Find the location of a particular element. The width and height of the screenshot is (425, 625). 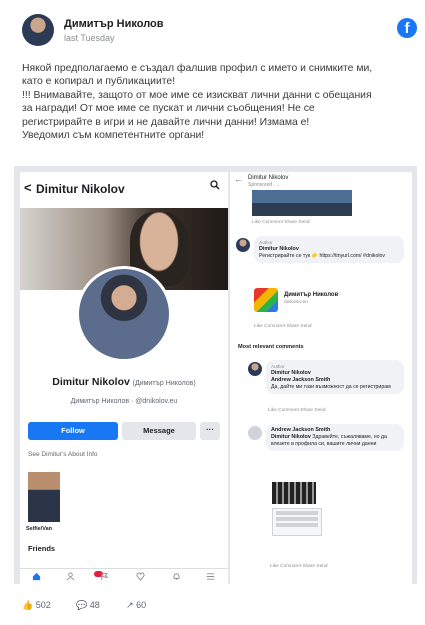

share-count: ↗ 60 is located at coordinates (136, 605).